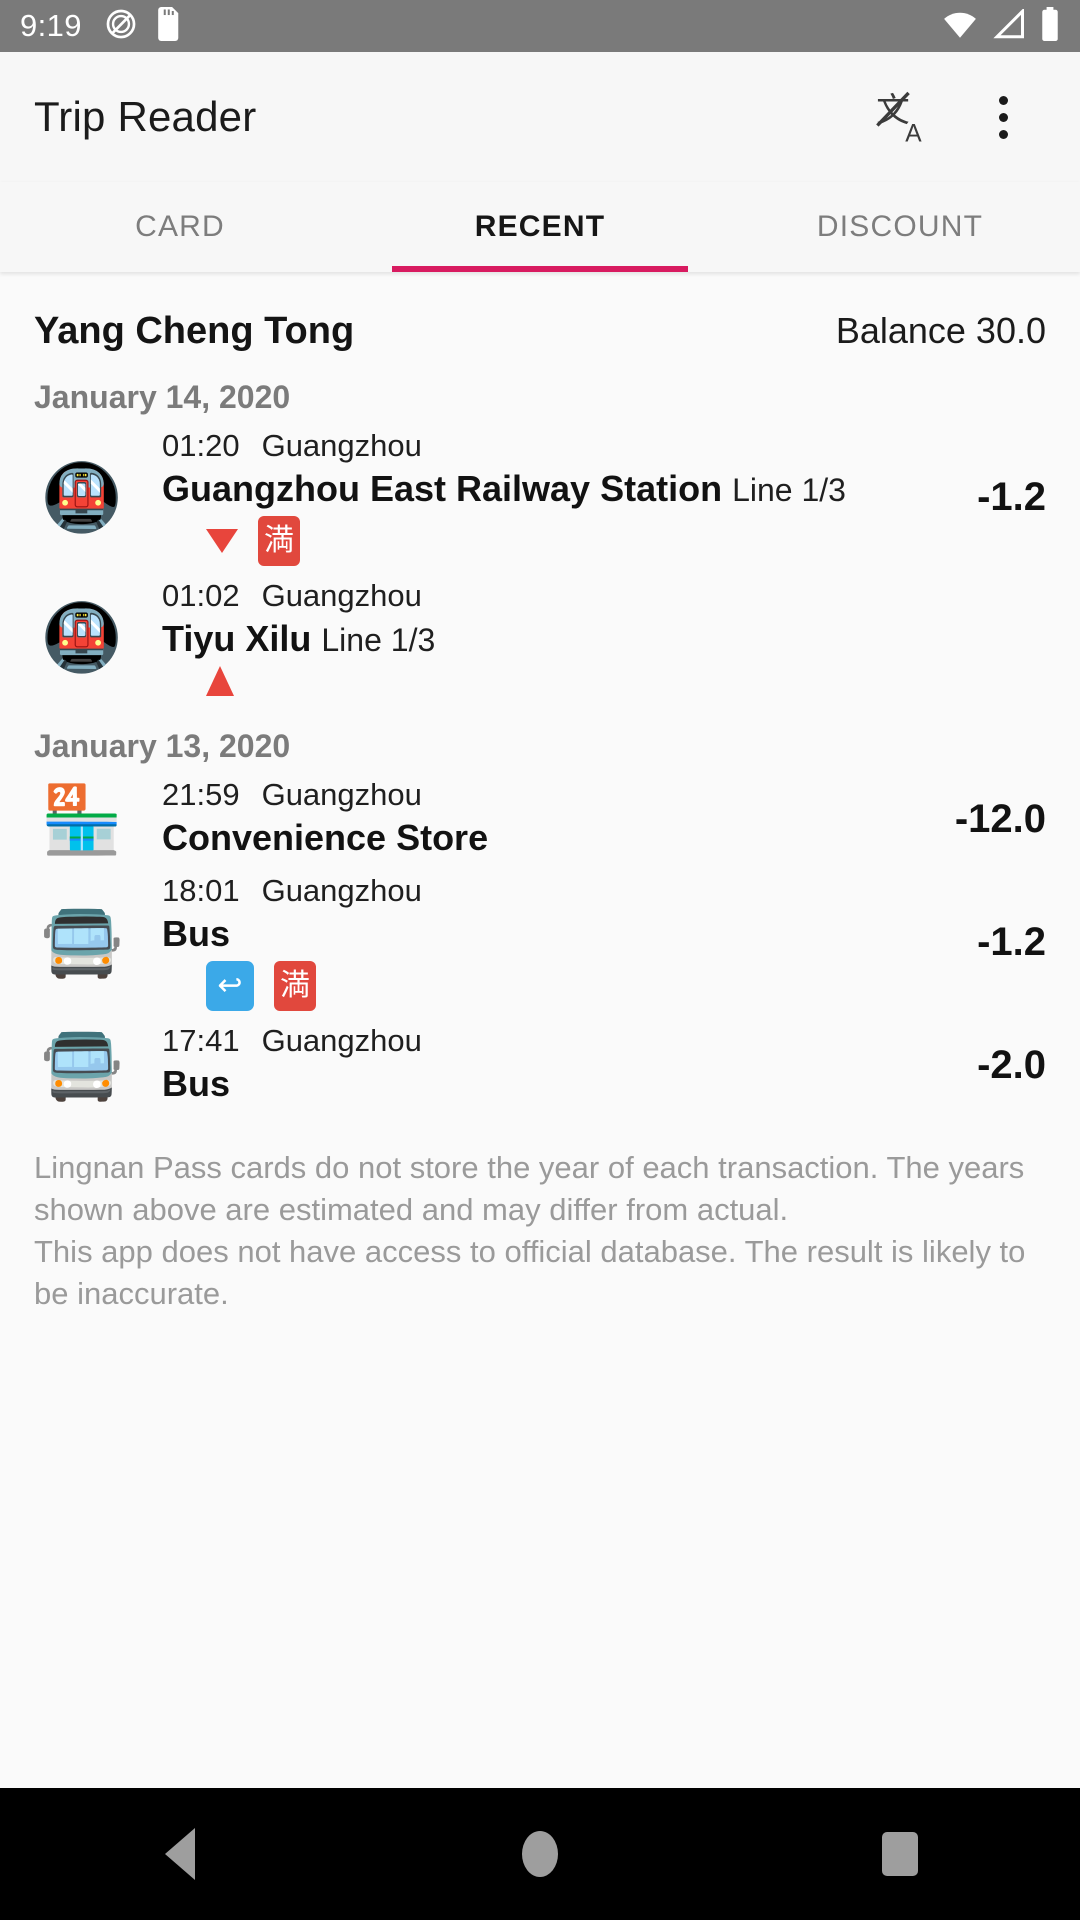  What do you see at coordinates (230, 986) in the screenshot?
I see `transfer-badge: ↩` at bounding box center [230, 986].